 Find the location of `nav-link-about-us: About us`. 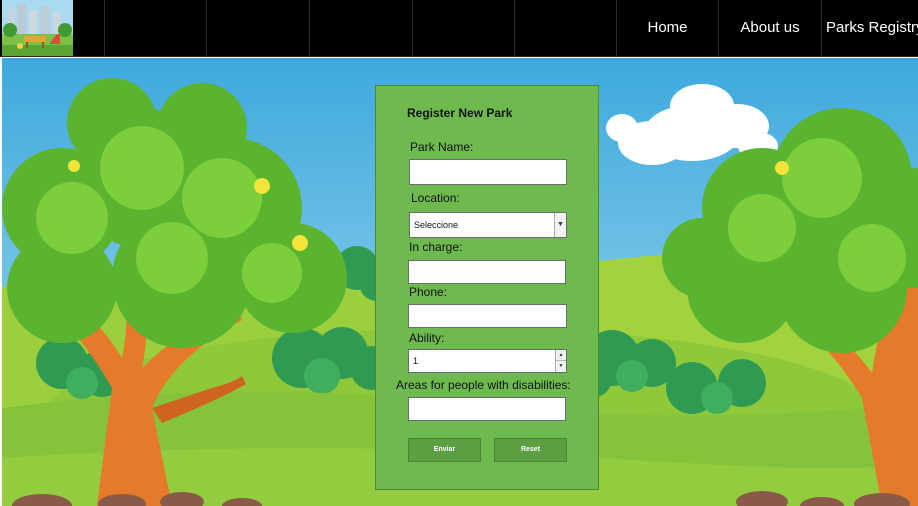

nav-link-about-us: About us is located at coordinates (769, 28).